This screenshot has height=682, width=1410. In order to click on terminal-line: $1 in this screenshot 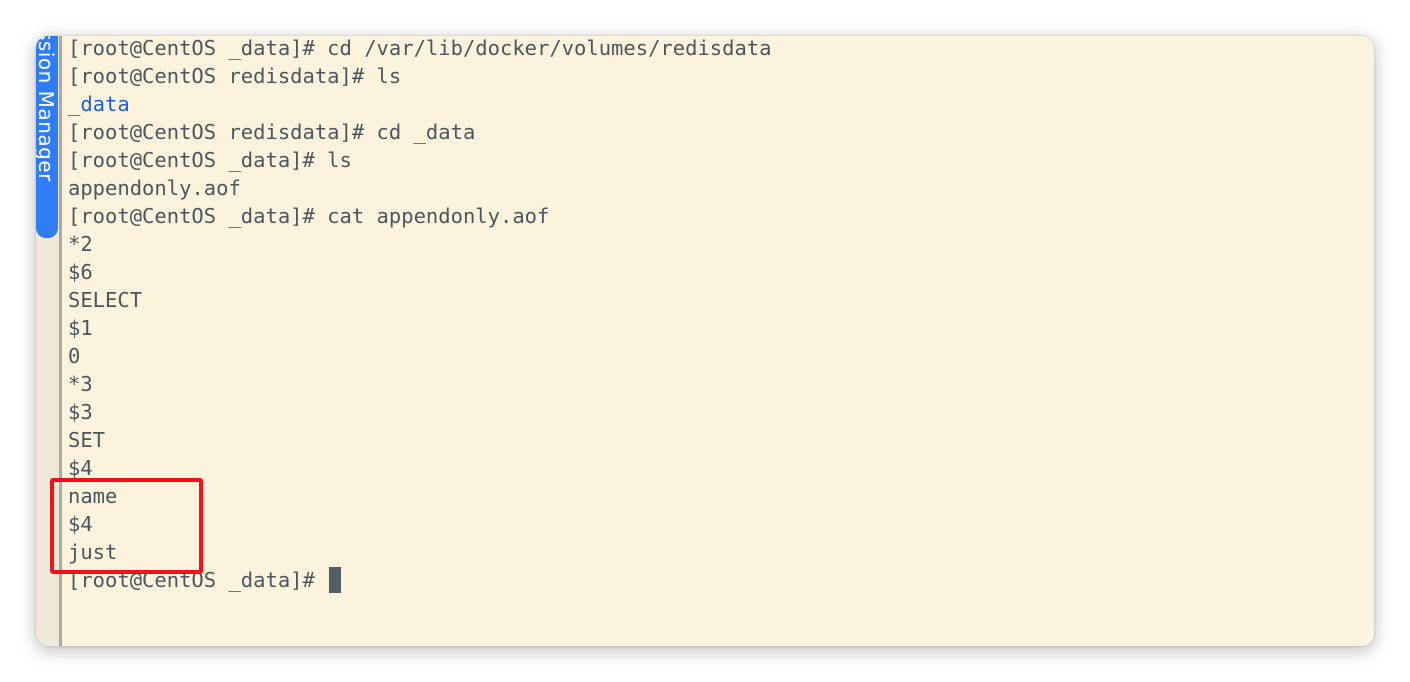, I will do `click(80, 328)`.